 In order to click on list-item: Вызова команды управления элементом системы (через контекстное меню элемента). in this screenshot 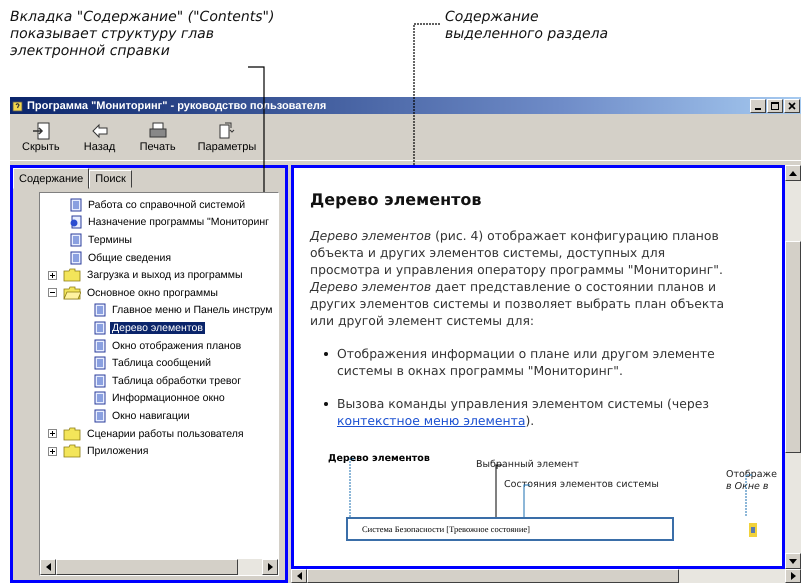, I will do `click(523, 412)`.